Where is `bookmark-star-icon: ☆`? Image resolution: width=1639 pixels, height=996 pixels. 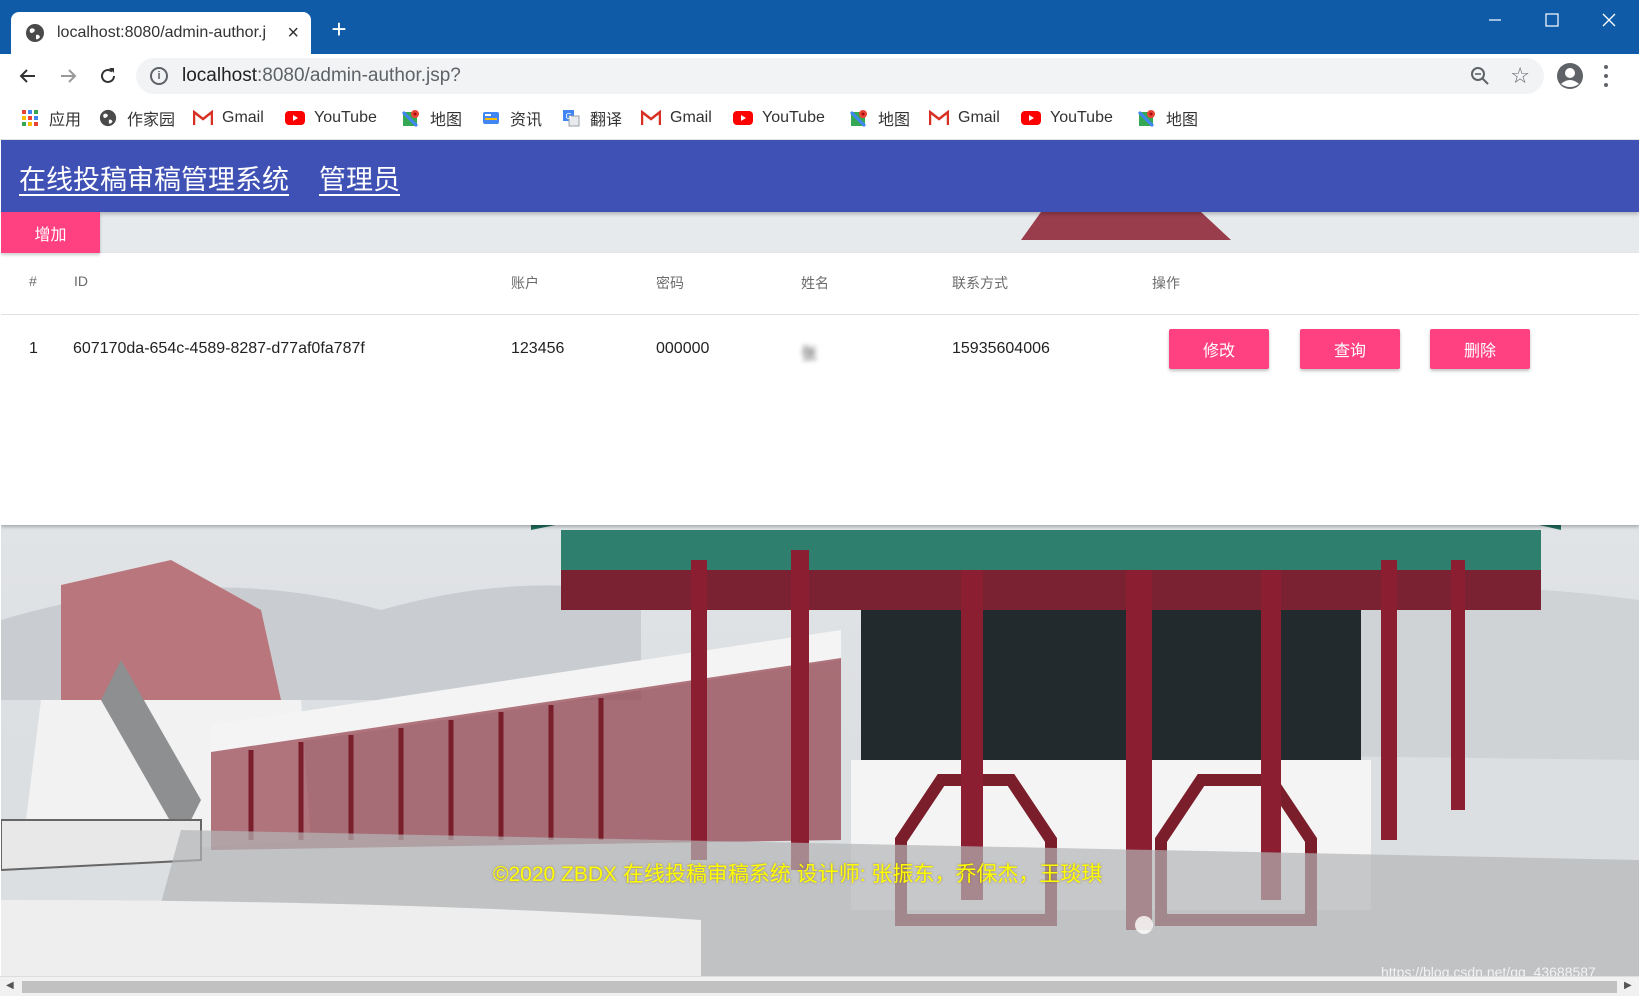
bookmark-star-icon: ☆ is located at coordinates (1520, 76).